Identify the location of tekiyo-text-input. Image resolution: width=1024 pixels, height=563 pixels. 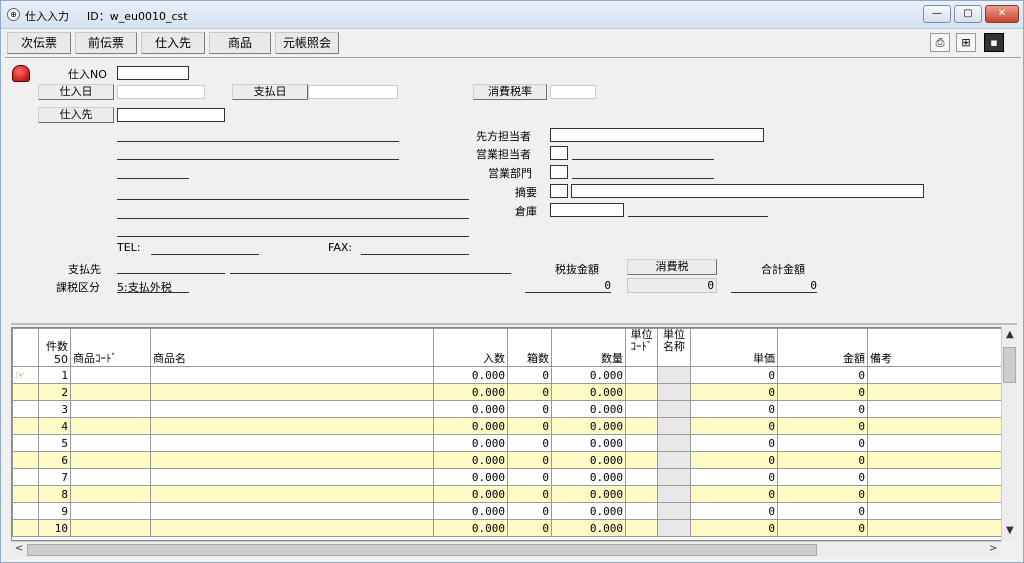
(747, 191).